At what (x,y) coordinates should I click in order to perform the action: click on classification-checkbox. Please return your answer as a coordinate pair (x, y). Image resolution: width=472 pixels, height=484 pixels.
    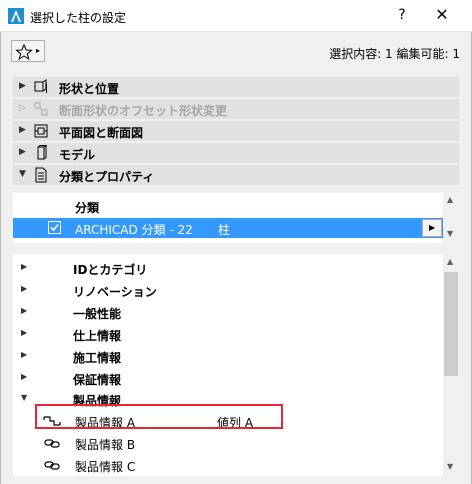
    Looking at the image, I should click on (54, 227).